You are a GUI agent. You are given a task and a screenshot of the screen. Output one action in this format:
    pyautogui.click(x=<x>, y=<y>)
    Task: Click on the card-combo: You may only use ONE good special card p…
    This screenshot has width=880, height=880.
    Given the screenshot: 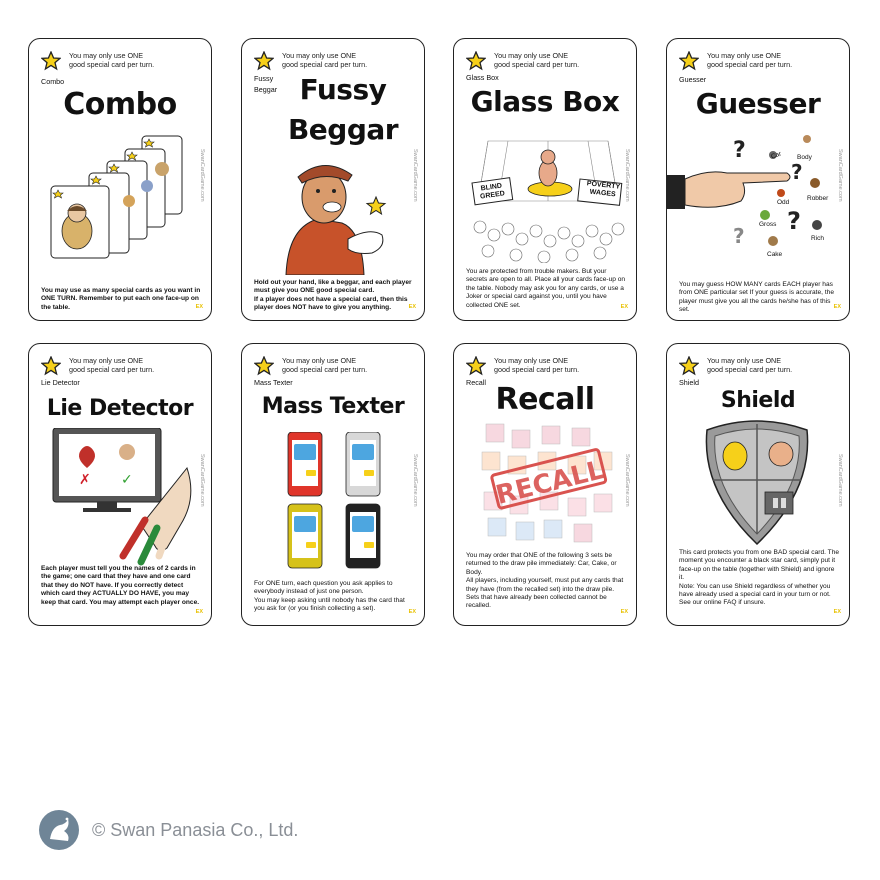 What is the action you would take?
    pyautogui.click(x=120, y=179)
    